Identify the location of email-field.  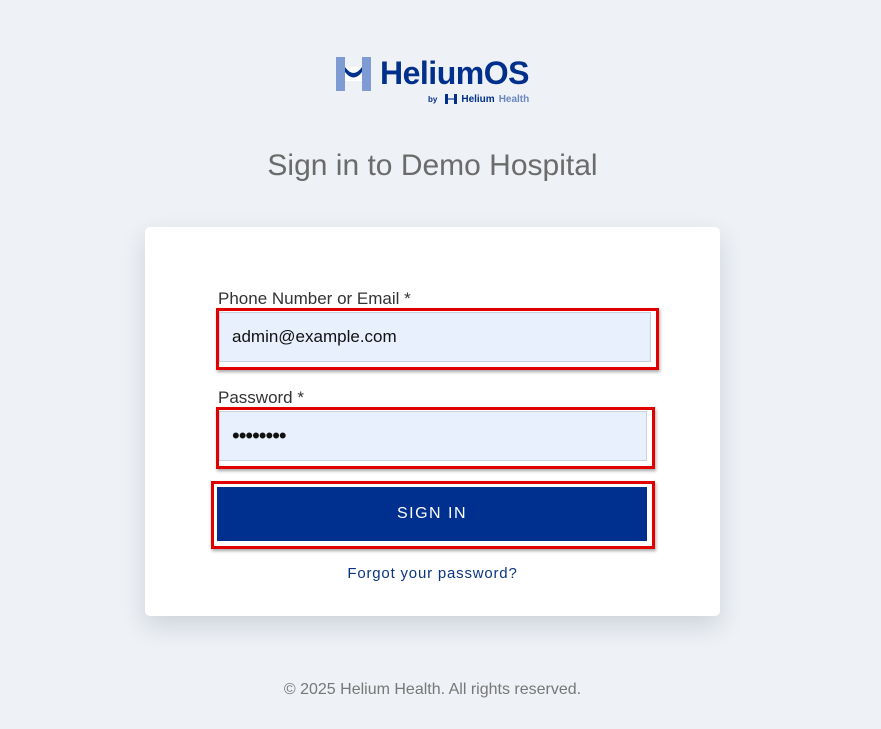
(435, 337).